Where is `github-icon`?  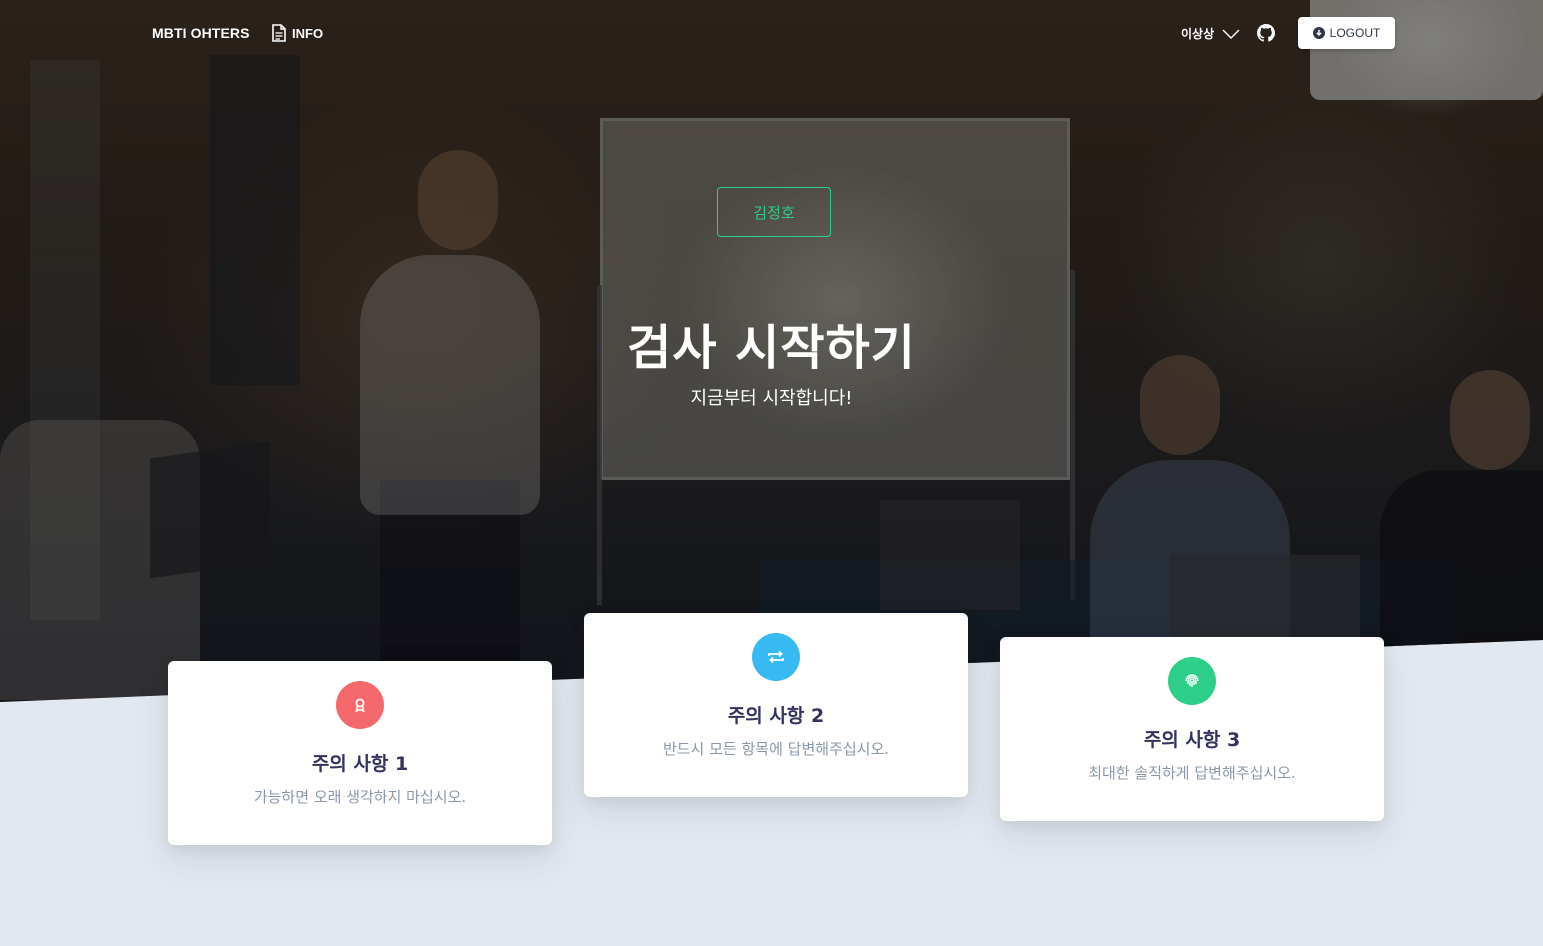 github-icon is located at coordinates (1266, 33).